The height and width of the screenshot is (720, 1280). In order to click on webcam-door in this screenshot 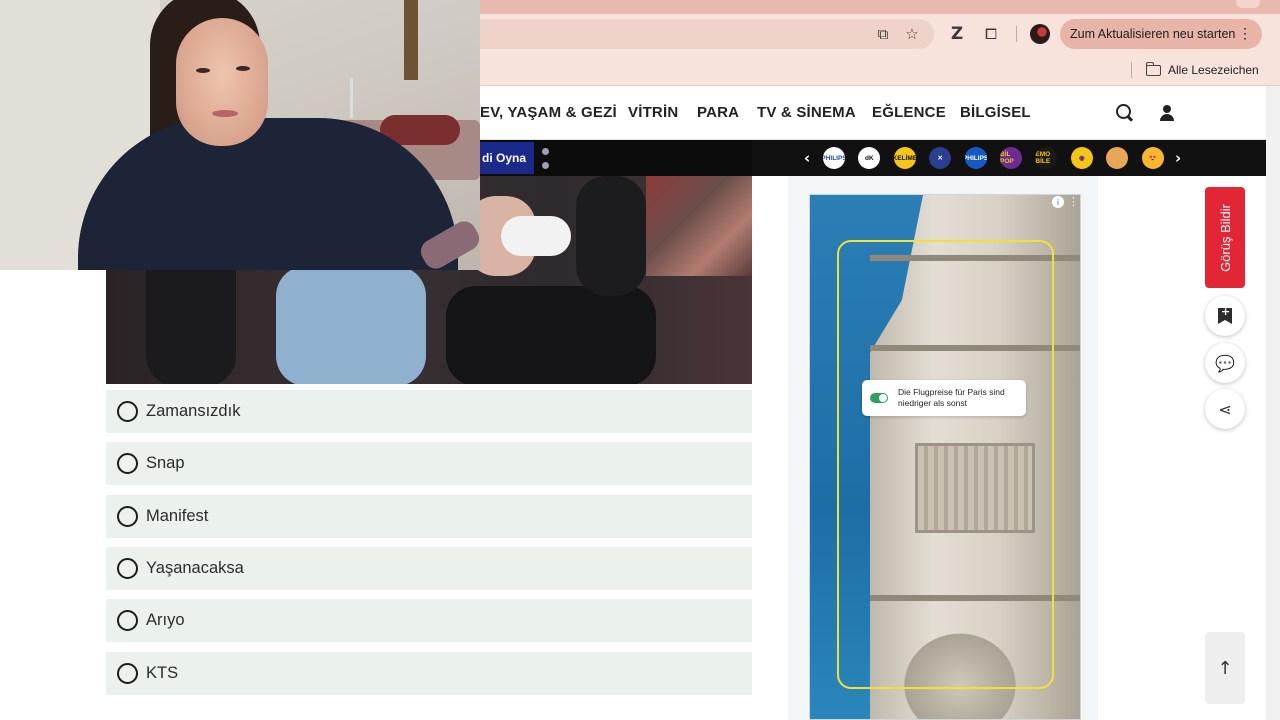, I will do `click(411, 40)`.